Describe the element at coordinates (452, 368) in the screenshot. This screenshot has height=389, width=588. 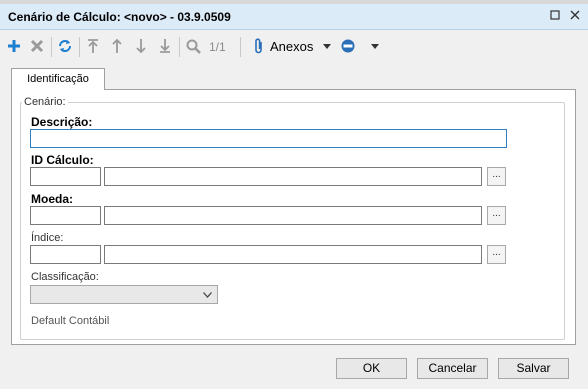
I see `cancel-button: Cancelar` at that location.